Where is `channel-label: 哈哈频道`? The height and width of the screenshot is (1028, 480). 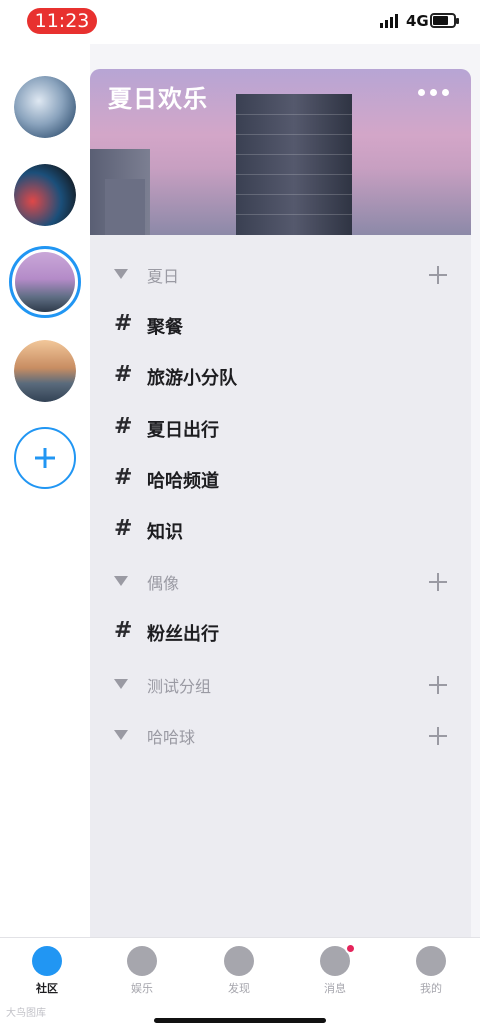 channel-label: 哈哈频道 is located at coordinates (183, 481).